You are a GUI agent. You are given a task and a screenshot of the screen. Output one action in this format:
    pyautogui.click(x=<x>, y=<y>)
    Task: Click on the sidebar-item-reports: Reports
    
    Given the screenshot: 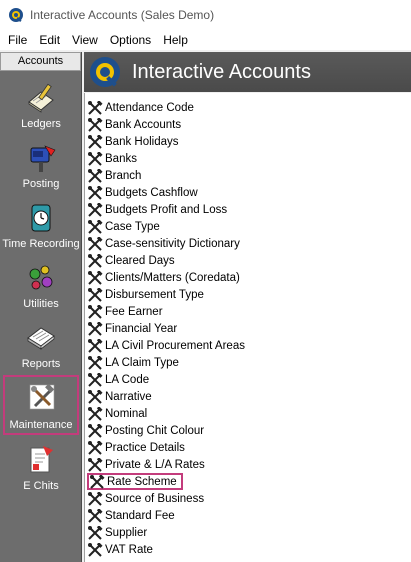 What is the action you would take?
    pyautogui.click(x=41, y=349)
    